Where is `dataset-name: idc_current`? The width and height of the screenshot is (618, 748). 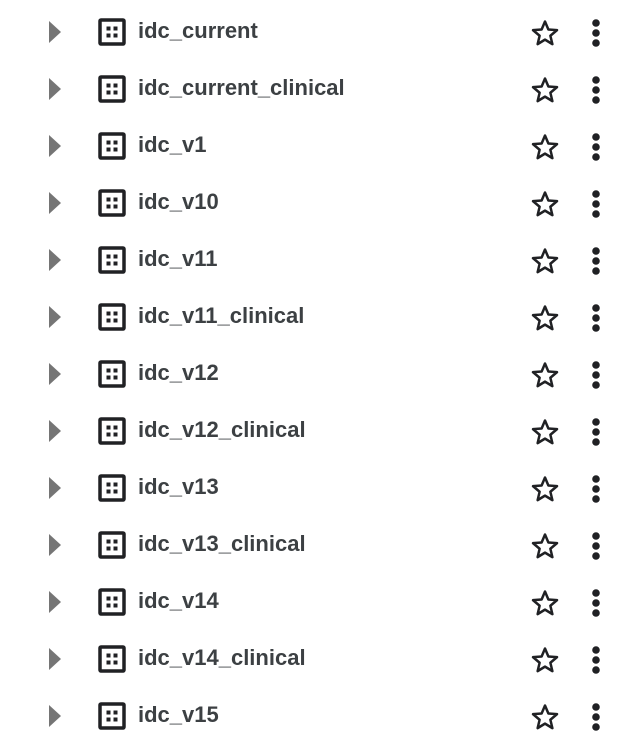
dataset-name: idc_current is located at coordinates (198, 31).